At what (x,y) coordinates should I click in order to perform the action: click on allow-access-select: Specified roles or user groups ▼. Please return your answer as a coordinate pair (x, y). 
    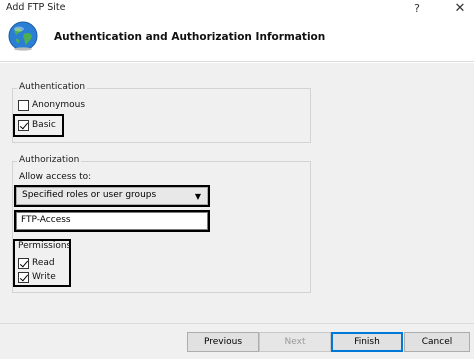
    Looking at the image, I should click on (112, 196).